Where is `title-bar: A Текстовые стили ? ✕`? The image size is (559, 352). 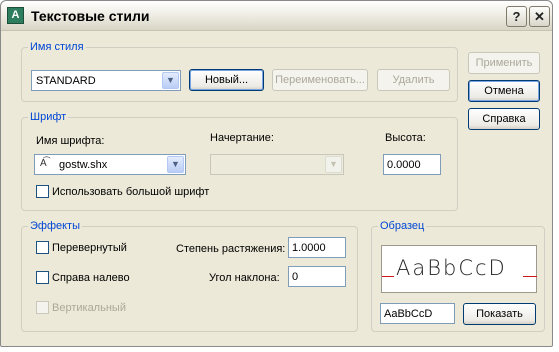 title-bar: A Текстовые стили ? ✕ is located at coordinates (276, 16).